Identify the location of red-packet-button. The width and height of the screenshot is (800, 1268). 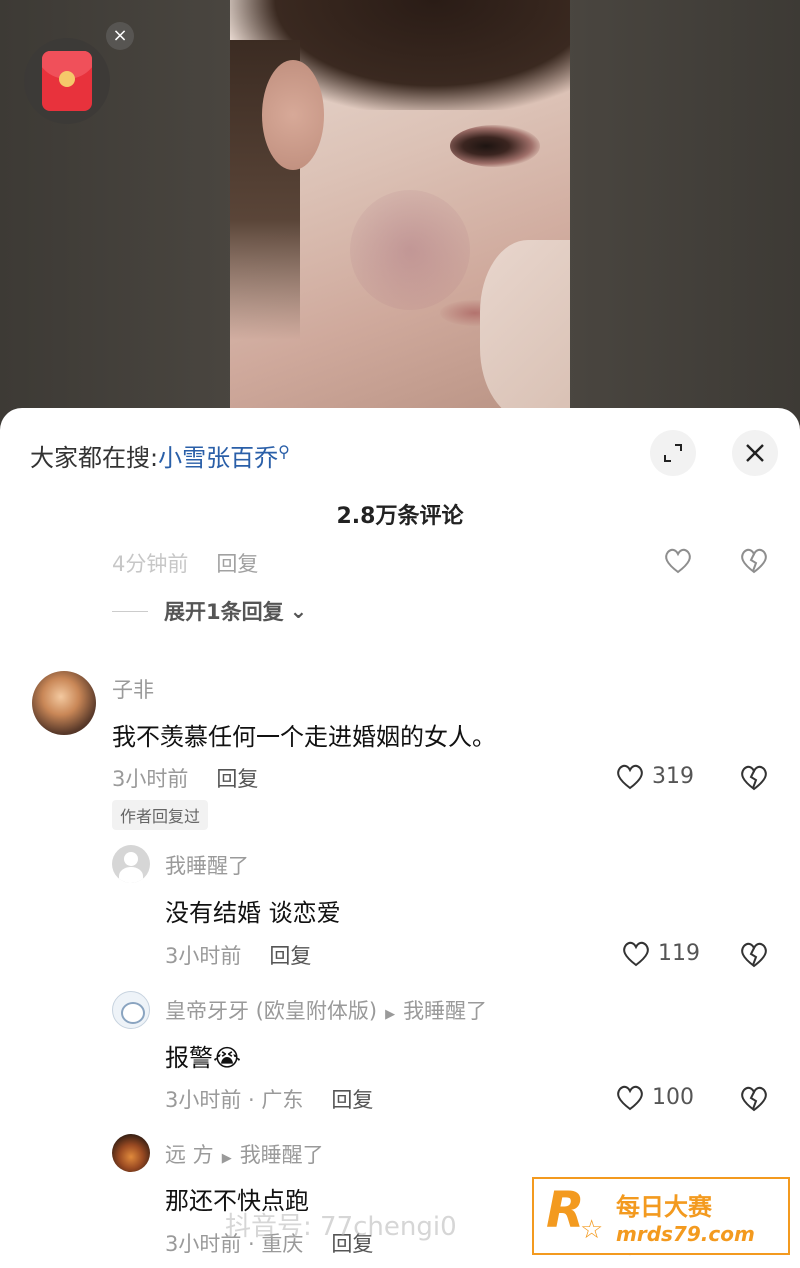
(67, 81).